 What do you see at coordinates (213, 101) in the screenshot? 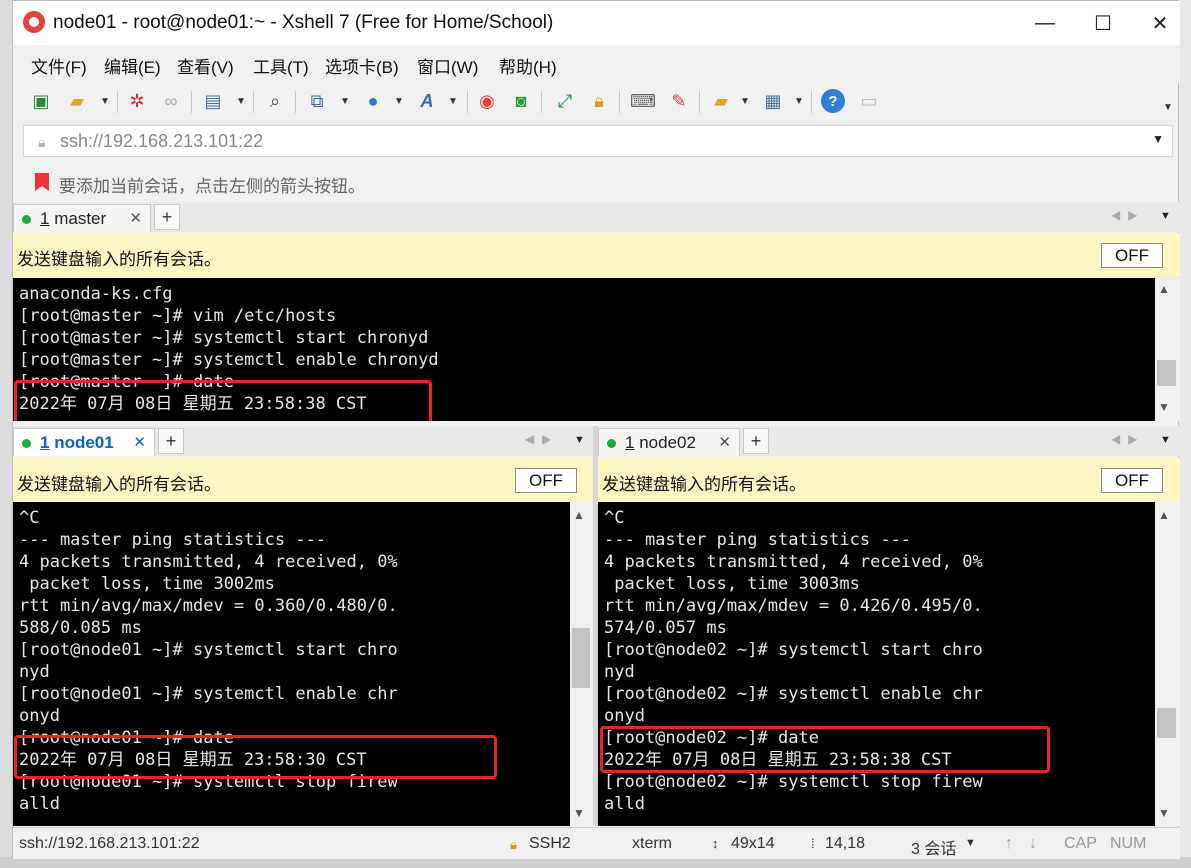
I see `properties-icon: ▤` at bounding box center [213, 101].